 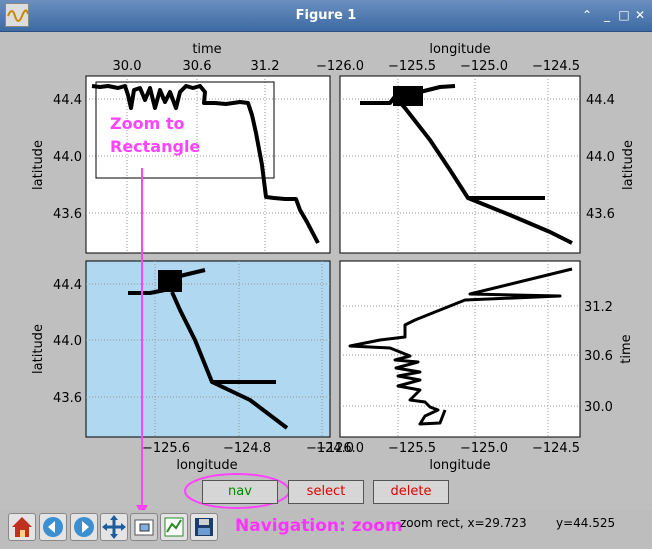 I want to click on zoom-annotation-line2: Rectangle, so click(x=155, y=146).